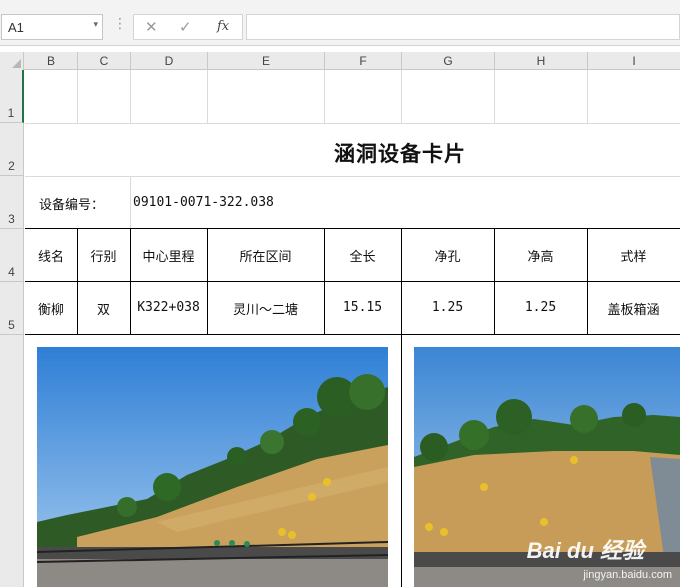 The width and height of the screenshot is (680, 587). Describe the element at coordinates (16, 63) in the screenshot. I see `select-all-icon` at that location.